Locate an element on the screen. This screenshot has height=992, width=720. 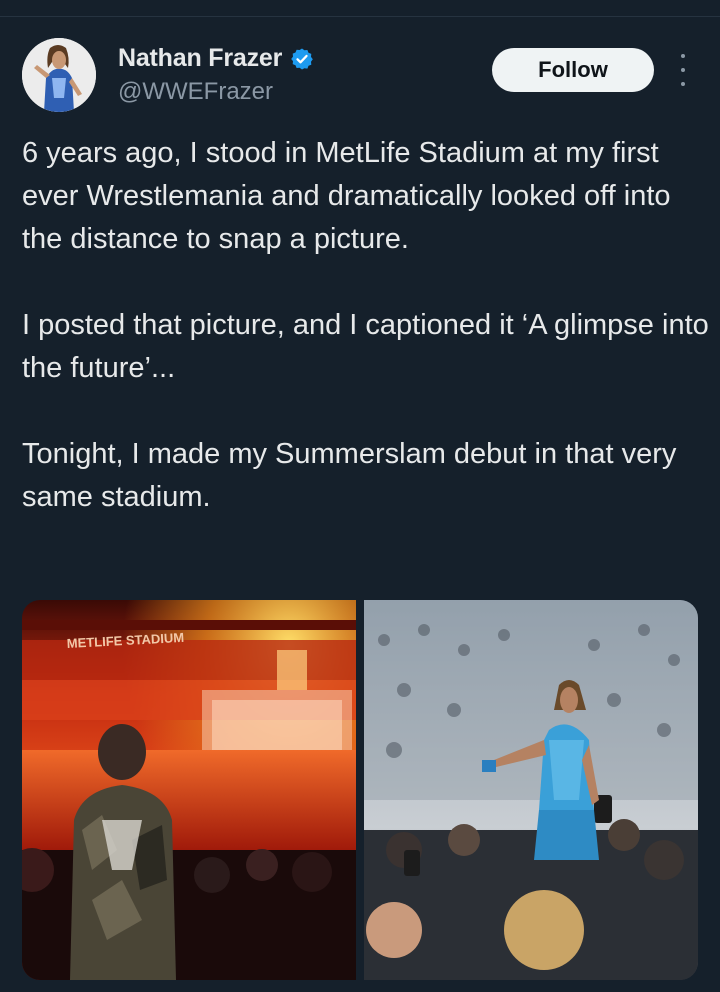
verified-badge-icon is located at coordinates (302, 59).